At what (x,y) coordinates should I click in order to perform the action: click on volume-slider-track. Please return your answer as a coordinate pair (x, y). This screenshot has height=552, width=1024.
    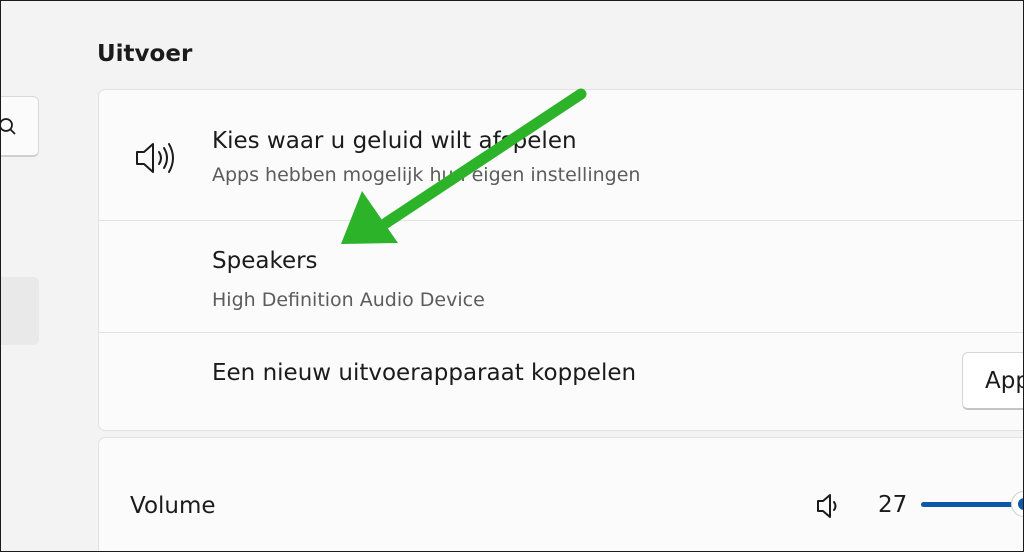
    Looking at the image, I should click on (972, 504).